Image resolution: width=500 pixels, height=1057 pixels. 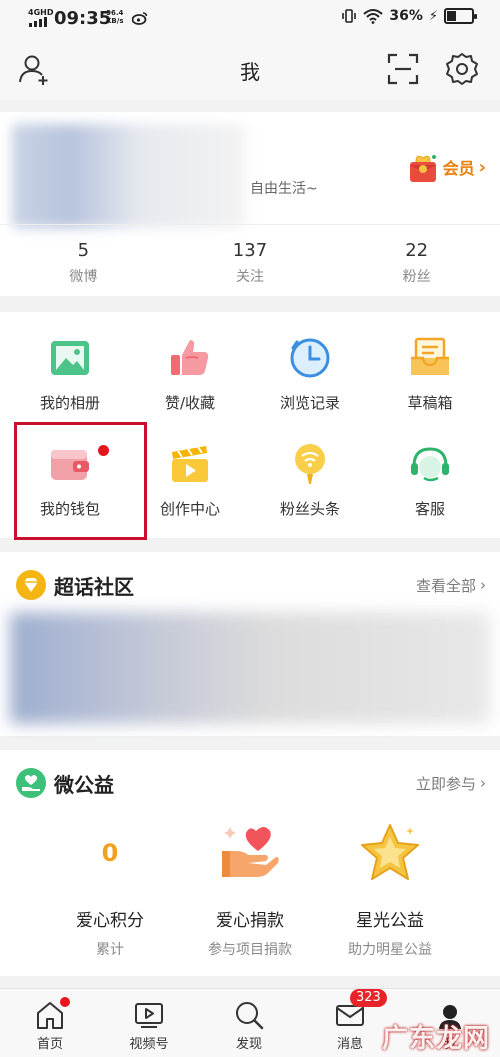 I want to click on stat-weibo: 5 微博, so click(x=83, y=262).